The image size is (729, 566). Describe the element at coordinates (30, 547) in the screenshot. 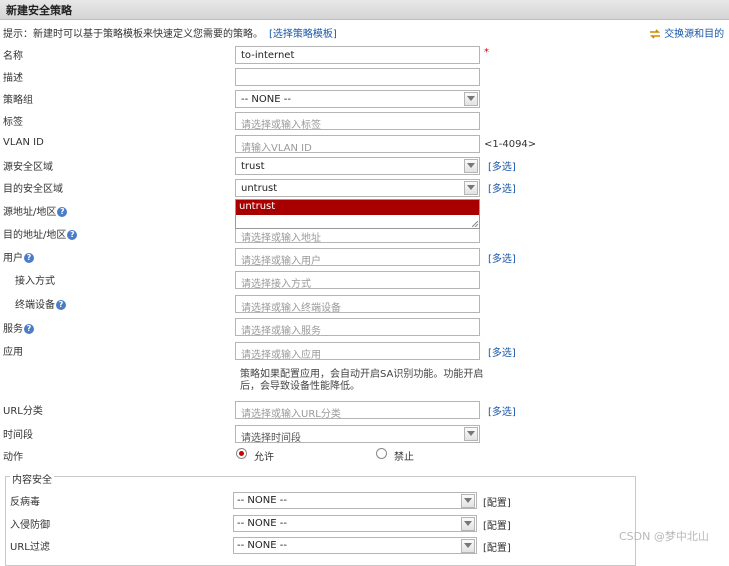

I see `url-filter-label: URL过滤` at that location.